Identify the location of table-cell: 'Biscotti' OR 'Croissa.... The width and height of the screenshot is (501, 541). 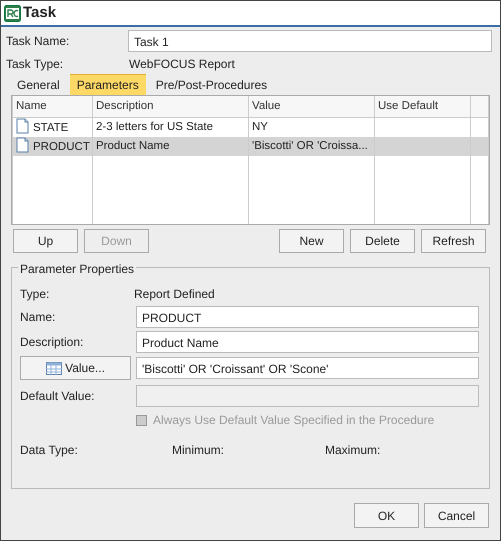
(311, 146).